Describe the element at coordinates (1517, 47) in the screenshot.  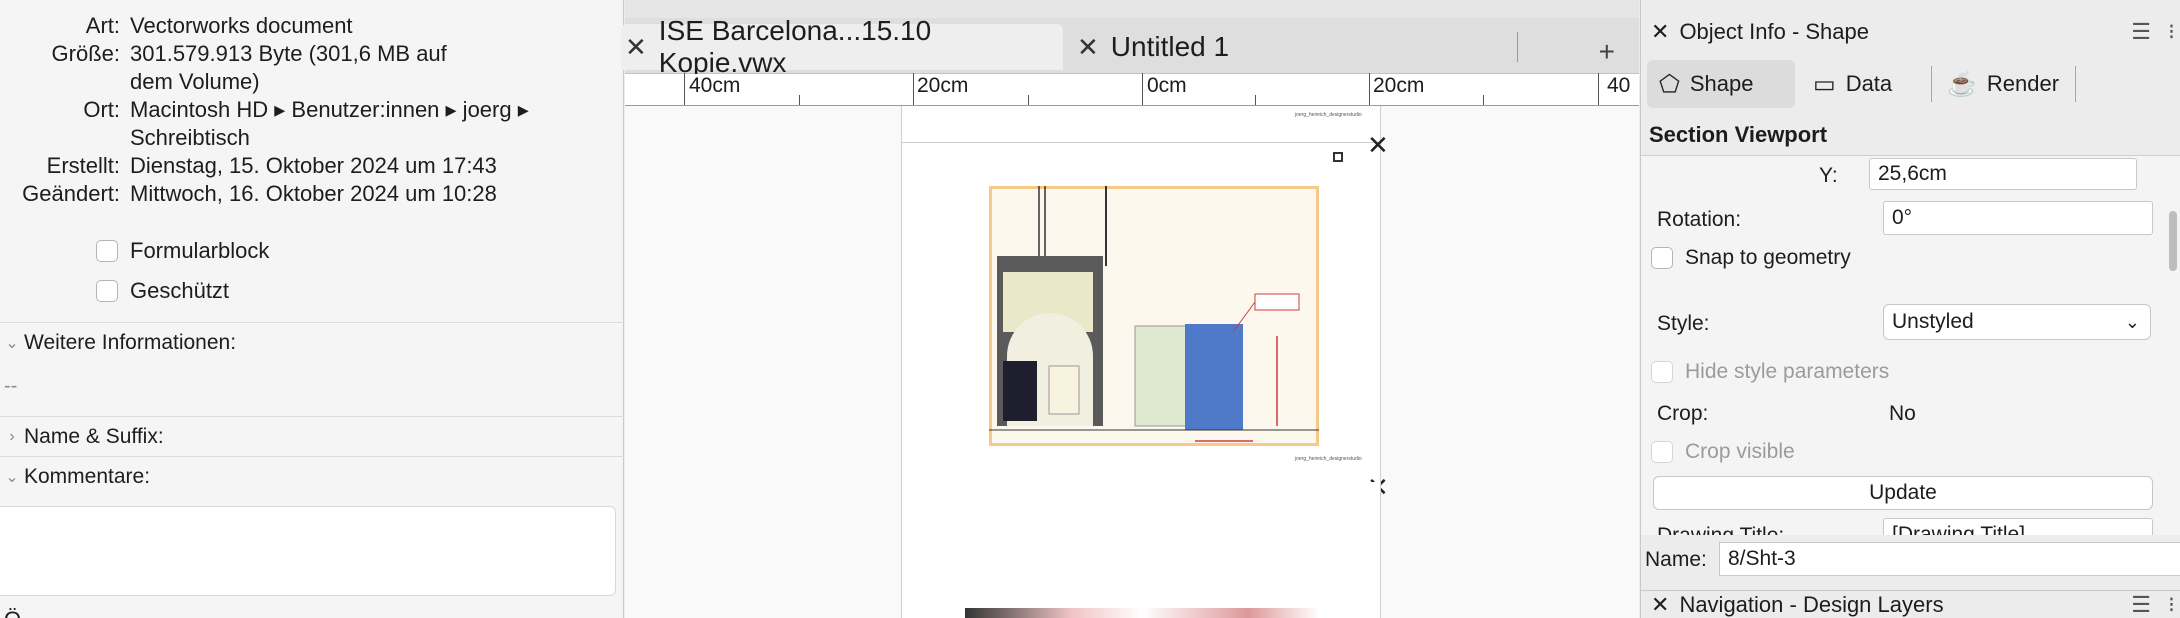
I see `tab-divider` at that location.